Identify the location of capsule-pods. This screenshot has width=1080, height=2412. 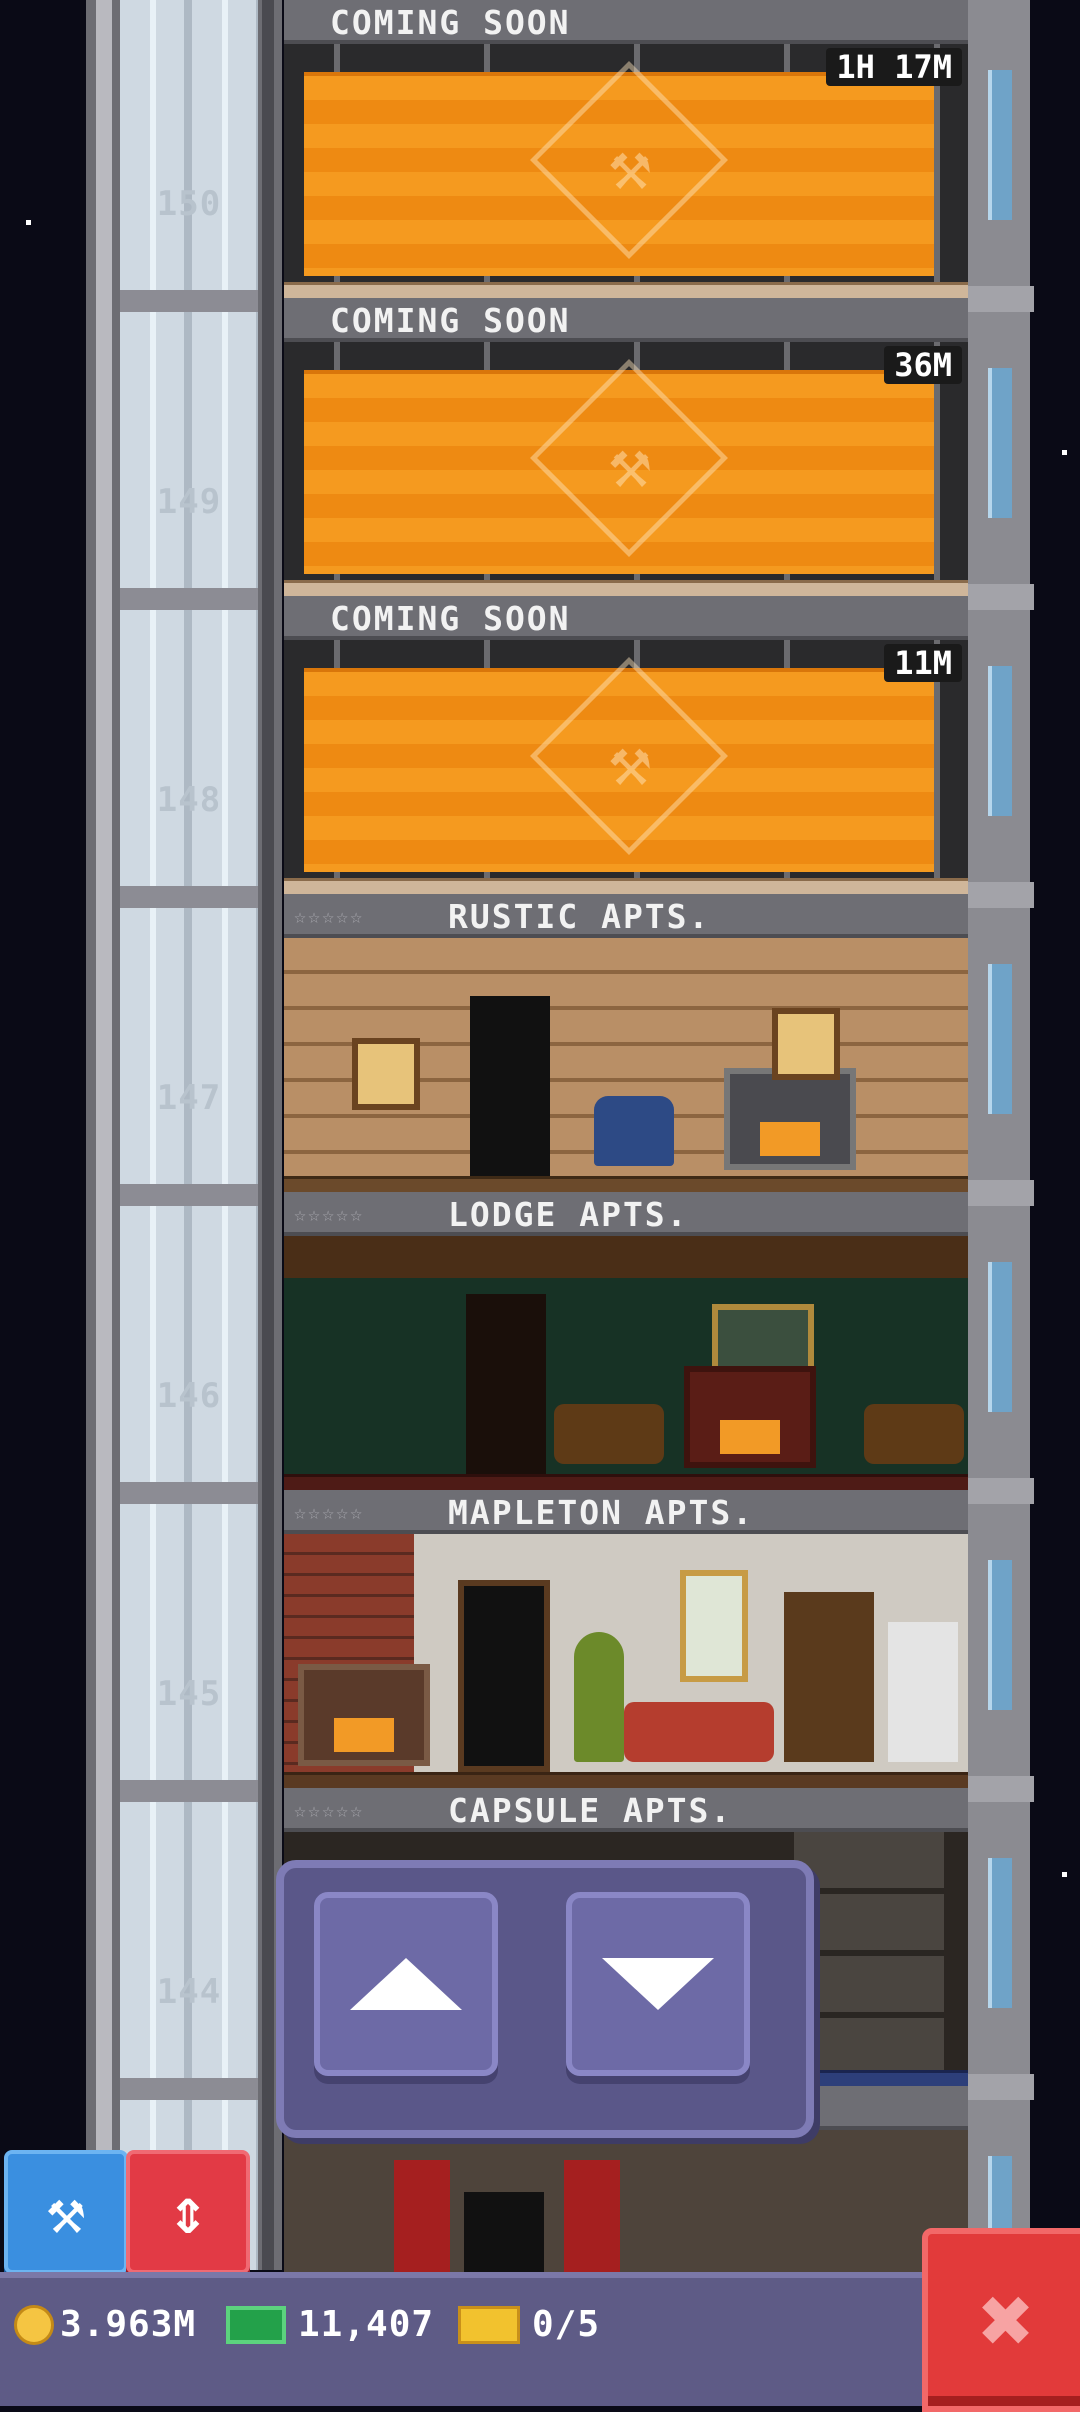
(869, 1951).